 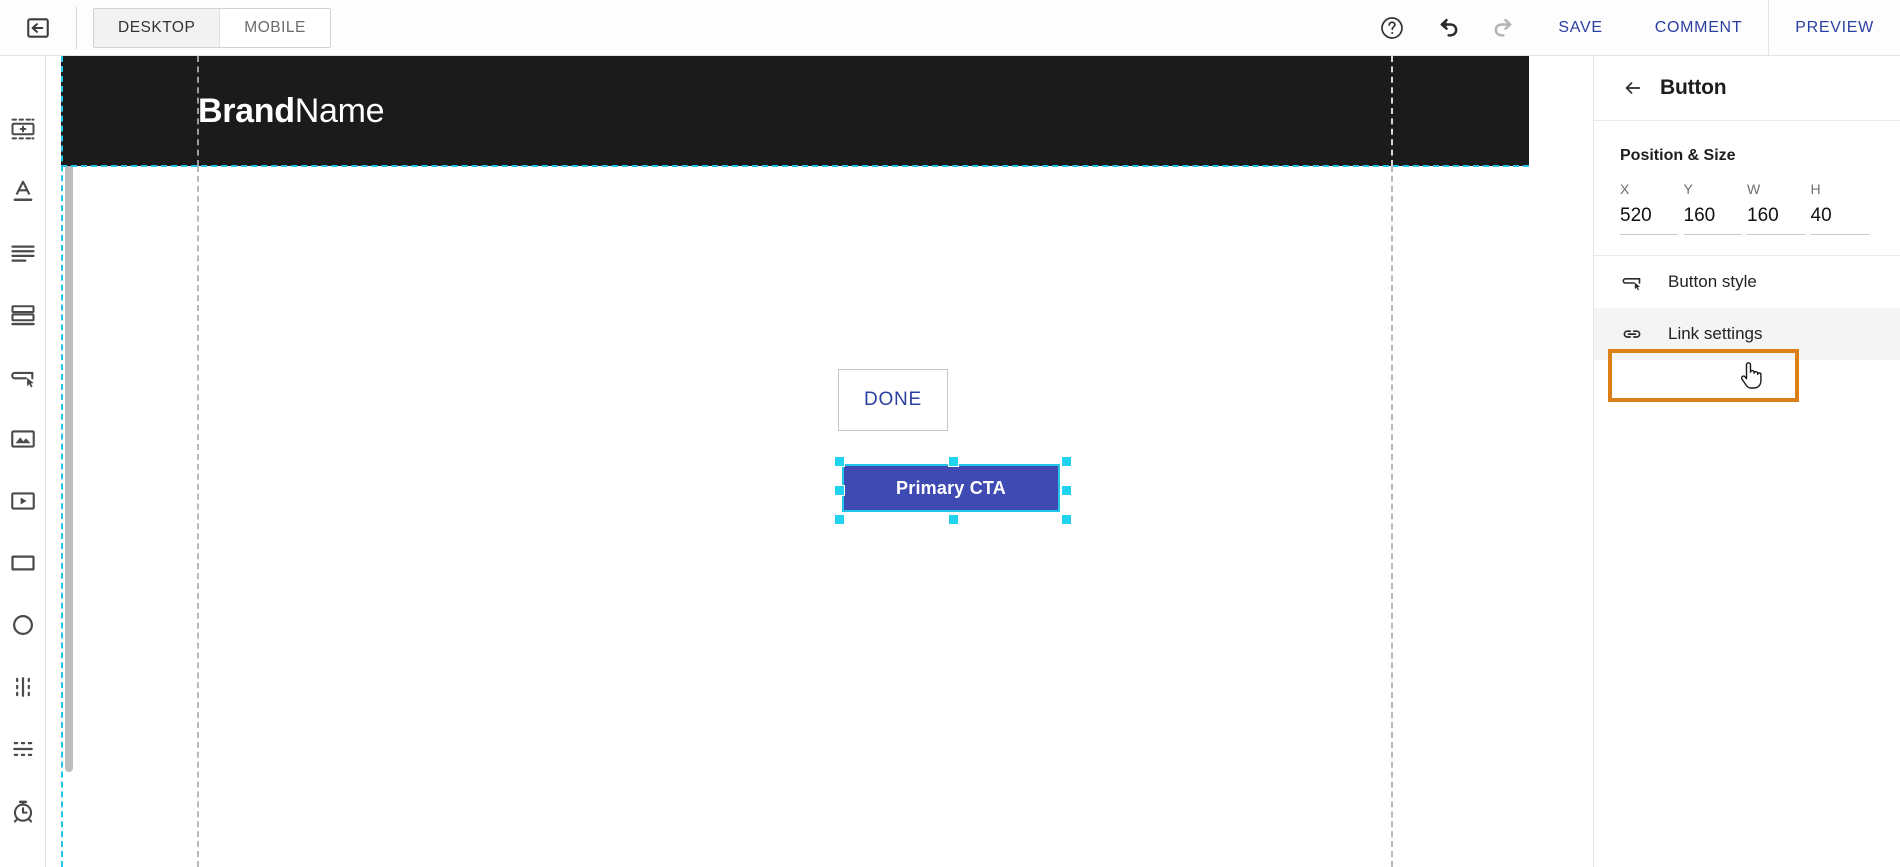 I want to click on position-x-input, so click(x=1649, y=220).